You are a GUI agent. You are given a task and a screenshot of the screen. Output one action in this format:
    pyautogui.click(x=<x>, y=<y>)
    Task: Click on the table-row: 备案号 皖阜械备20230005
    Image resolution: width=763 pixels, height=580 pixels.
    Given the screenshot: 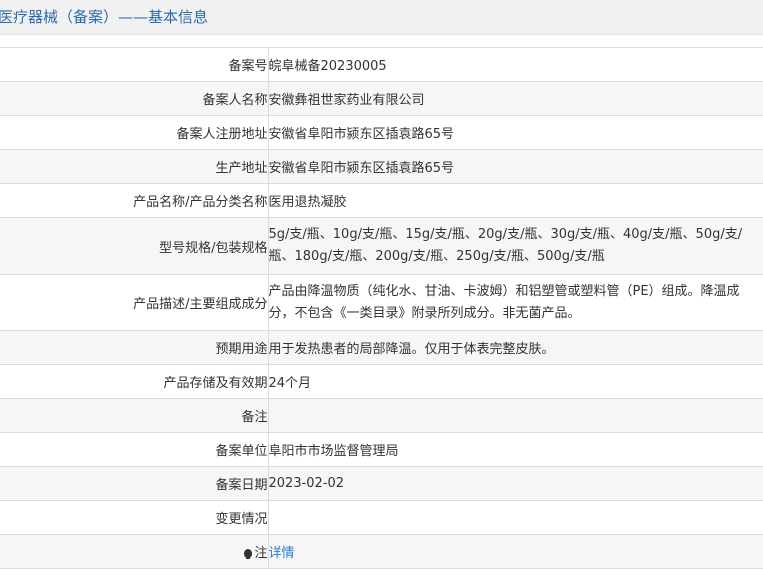 What is the action you would take?
    pyautogui.click(x=381, y=64)
    